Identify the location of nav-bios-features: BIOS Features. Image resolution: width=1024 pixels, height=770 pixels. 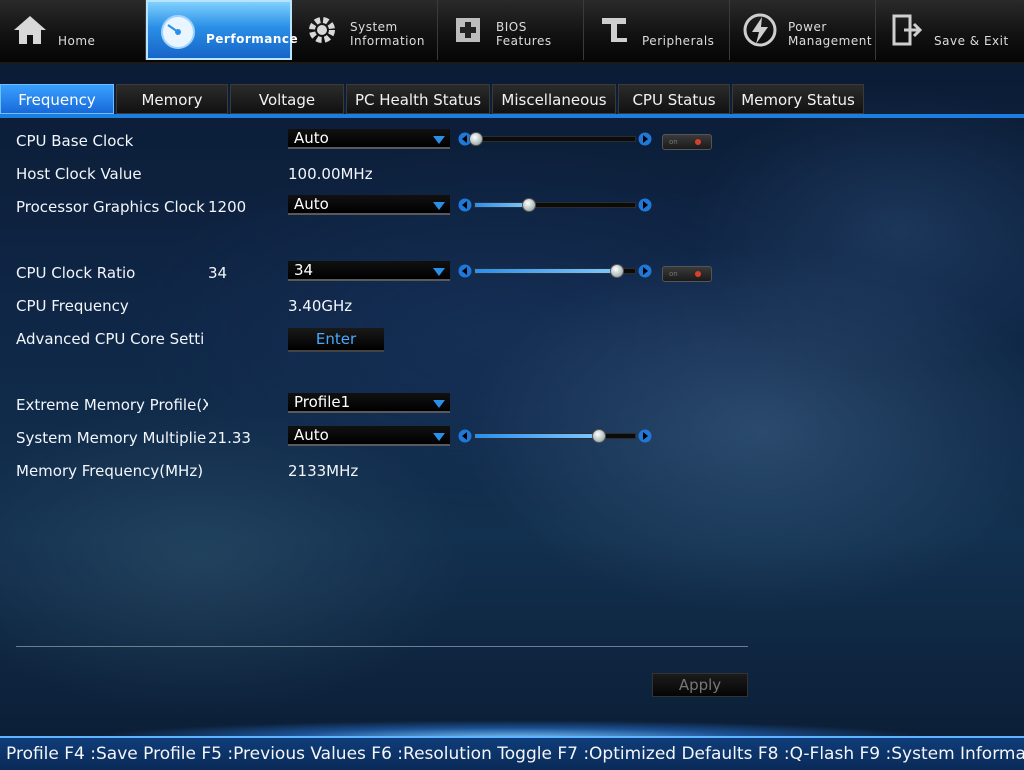
(511, 30).